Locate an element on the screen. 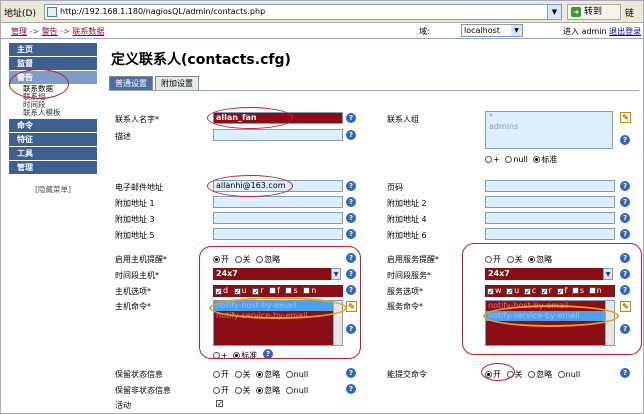 Image resolution: width=644 pixels, height=414 pixels. retain-nonstatus-radio-group: 开 关 忽略 null is located at coordinates (262, 390).